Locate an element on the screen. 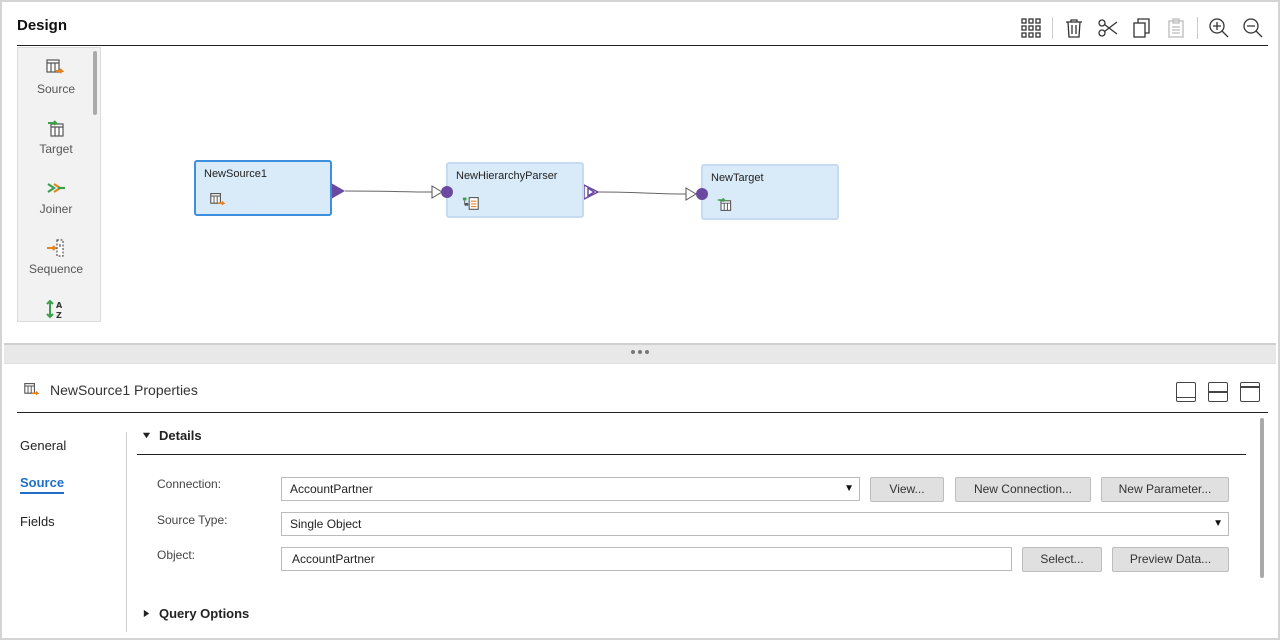 The width and height of the screenshot is (1280, 640). panel-splitter is located at coordinates (640, 353).